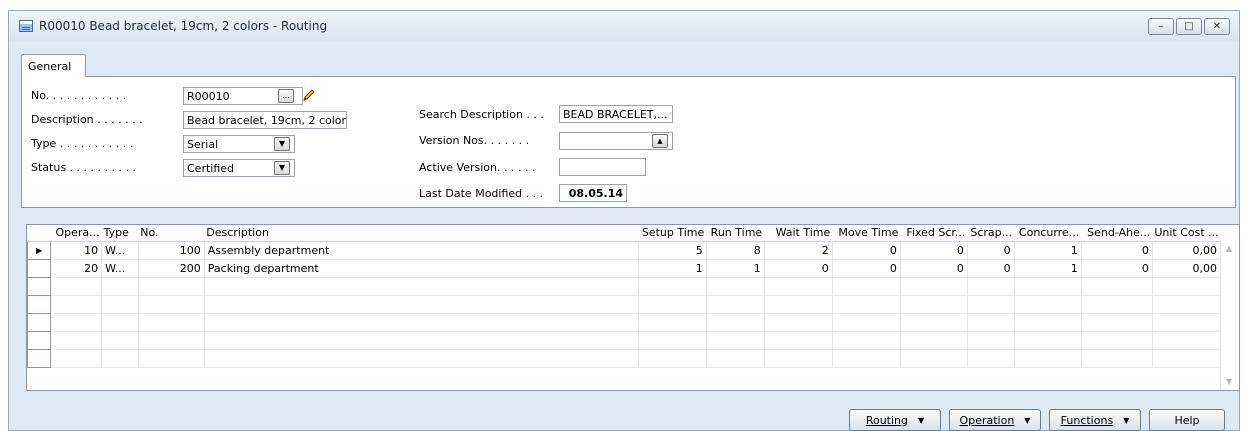 Image resolution: width=1249 pixels, height=431 pixels. Describe the element at coordinates (53, 65) in the screenshot. I see `tab-general: General` at that location.